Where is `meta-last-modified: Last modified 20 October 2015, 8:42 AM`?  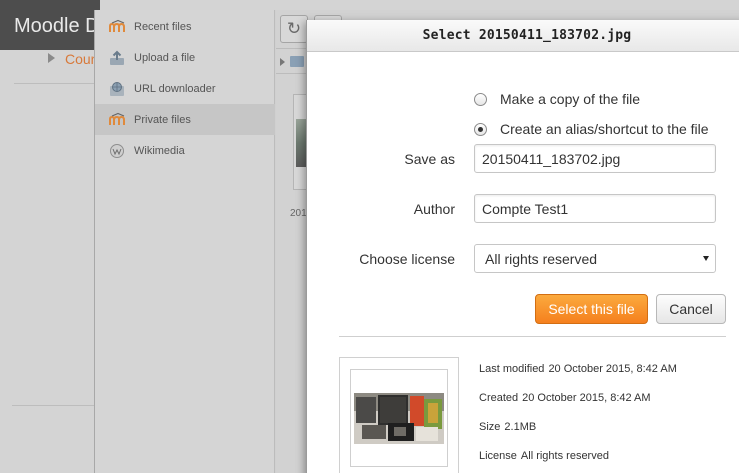 meta-last-modified: Last modified 20 October 2015, 8:42 AM is located at coordinates (578, 369).